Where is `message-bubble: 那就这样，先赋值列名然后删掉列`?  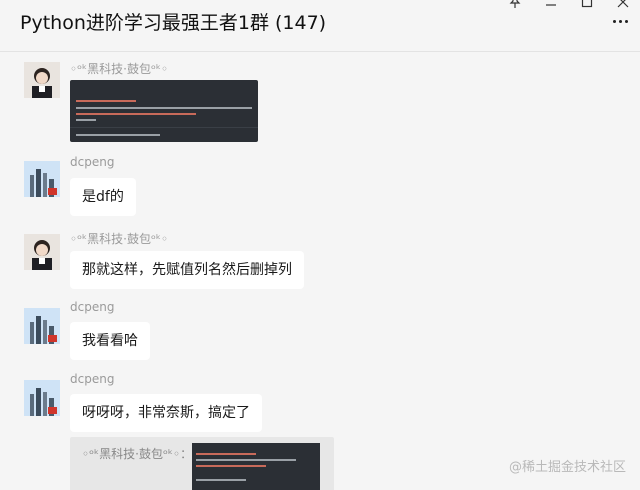
message-bubble: 那就这样，先赋值列名然后删掉列 is located at coordinates (187, 270).